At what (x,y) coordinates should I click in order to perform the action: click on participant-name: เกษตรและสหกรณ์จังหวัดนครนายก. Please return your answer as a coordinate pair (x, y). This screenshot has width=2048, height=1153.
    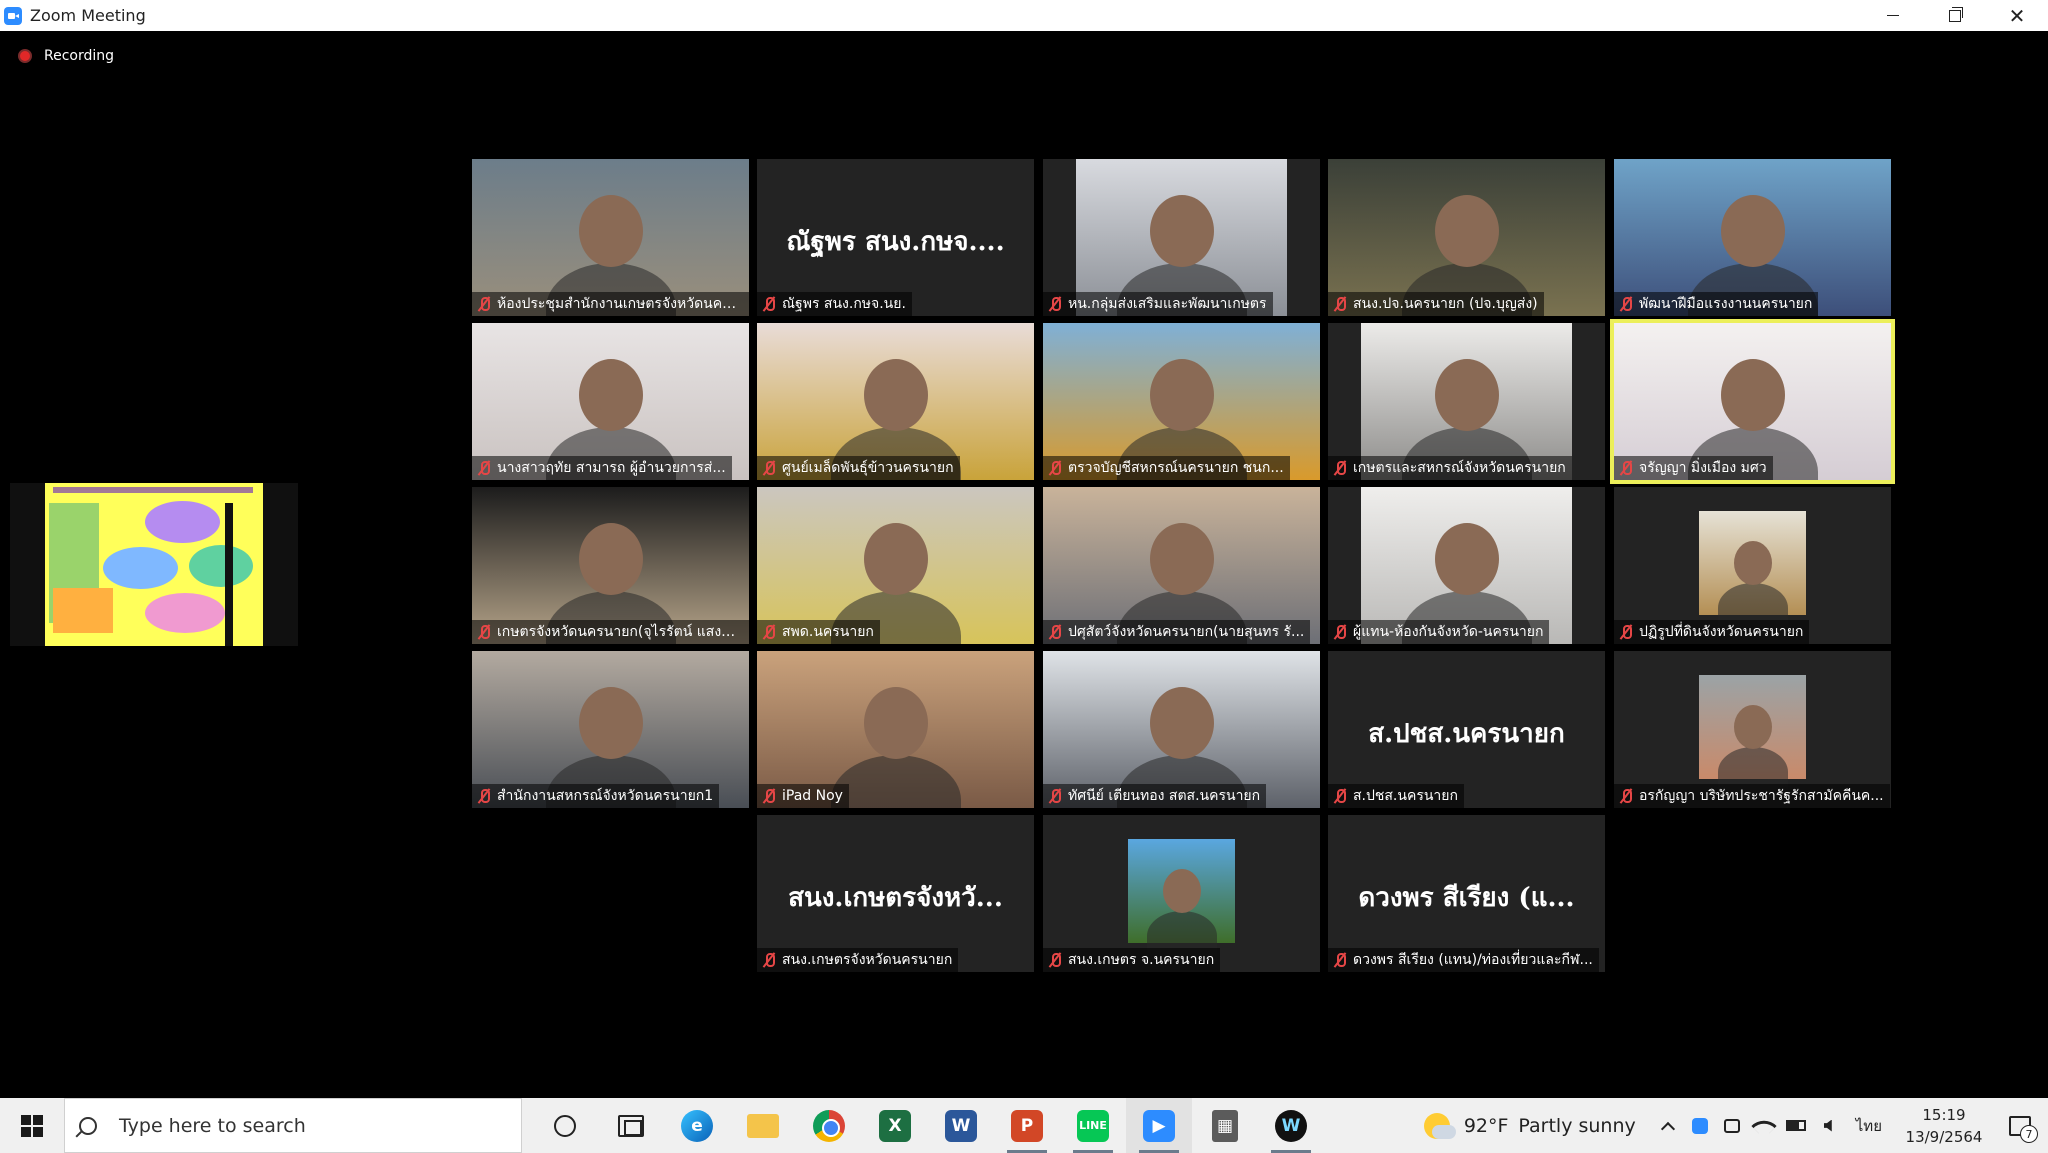
    Looking at the image, I should click on (1459, 468).